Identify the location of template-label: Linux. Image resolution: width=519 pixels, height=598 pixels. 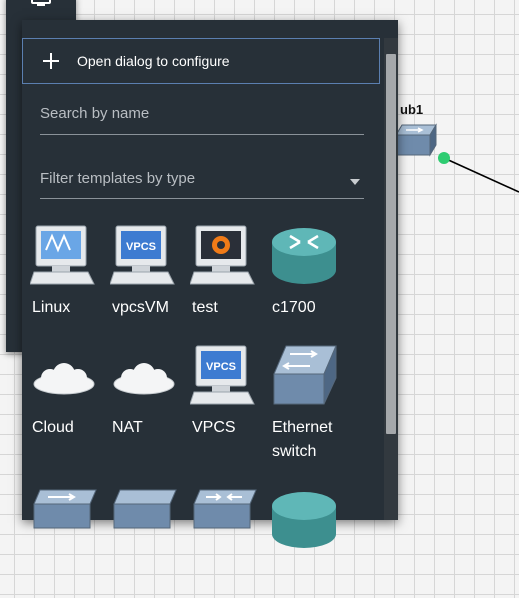
(51, 307).